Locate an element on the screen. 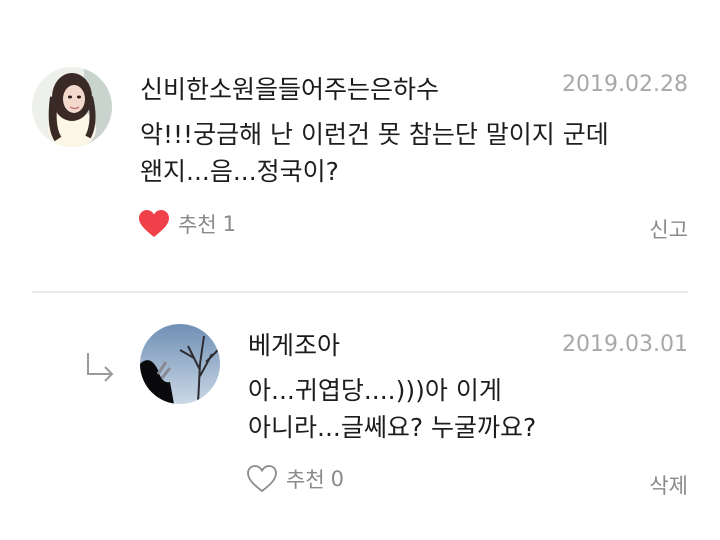 This screenshot has width=720, height=540. reply-date: 2019.03.01 is located at coordinates (625, 344).